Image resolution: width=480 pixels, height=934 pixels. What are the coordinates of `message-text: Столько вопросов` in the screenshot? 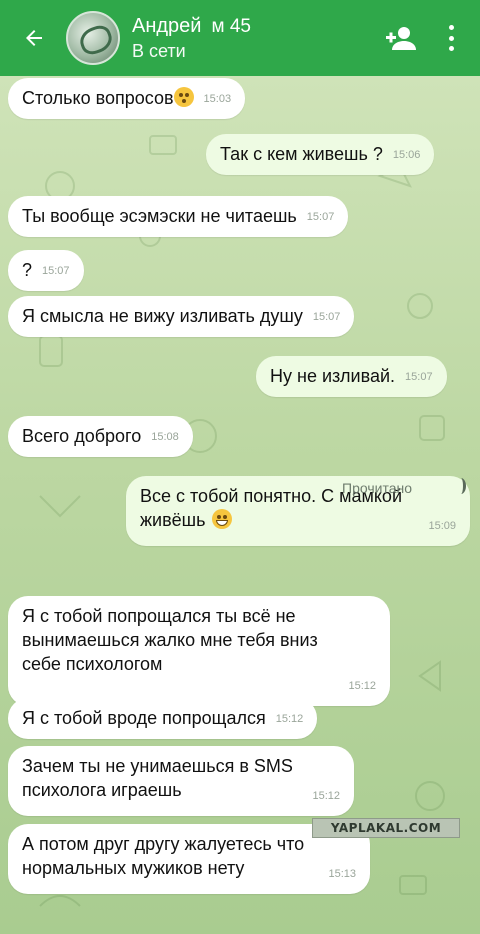 It's located at (98, 98).